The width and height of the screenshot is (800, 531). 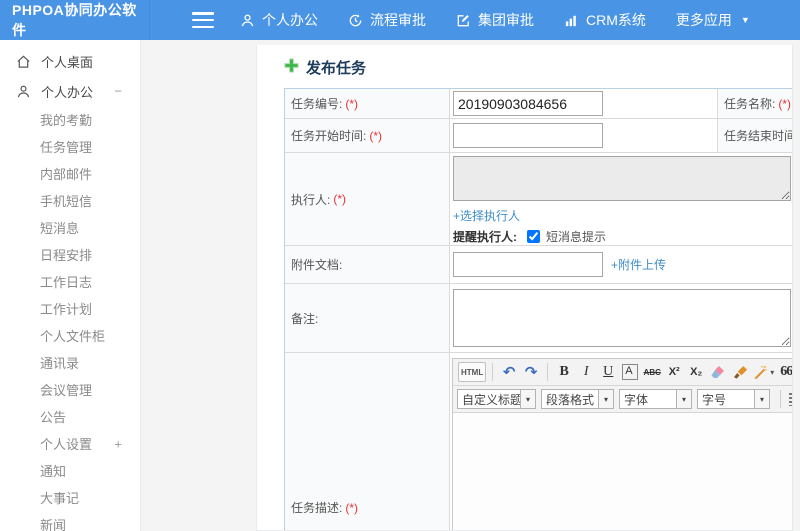 I want to click on task-no-input, so click(x=528, y=103).